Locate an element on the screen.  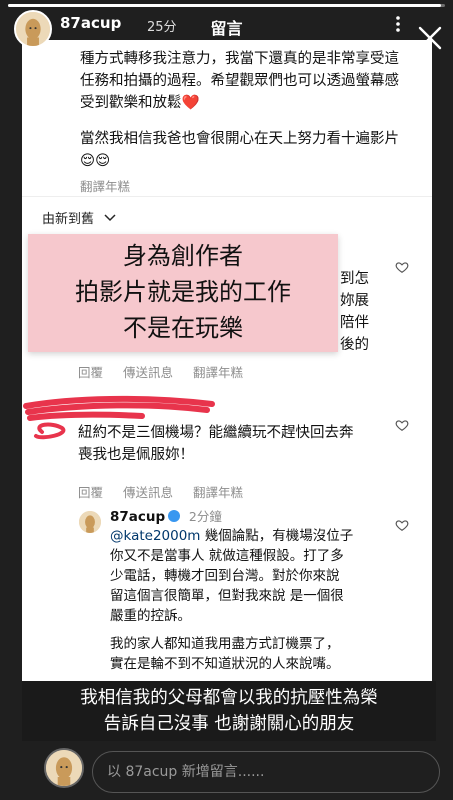
banner-line: 拍影片就是我的工作 is located at coordinates (183, 292).